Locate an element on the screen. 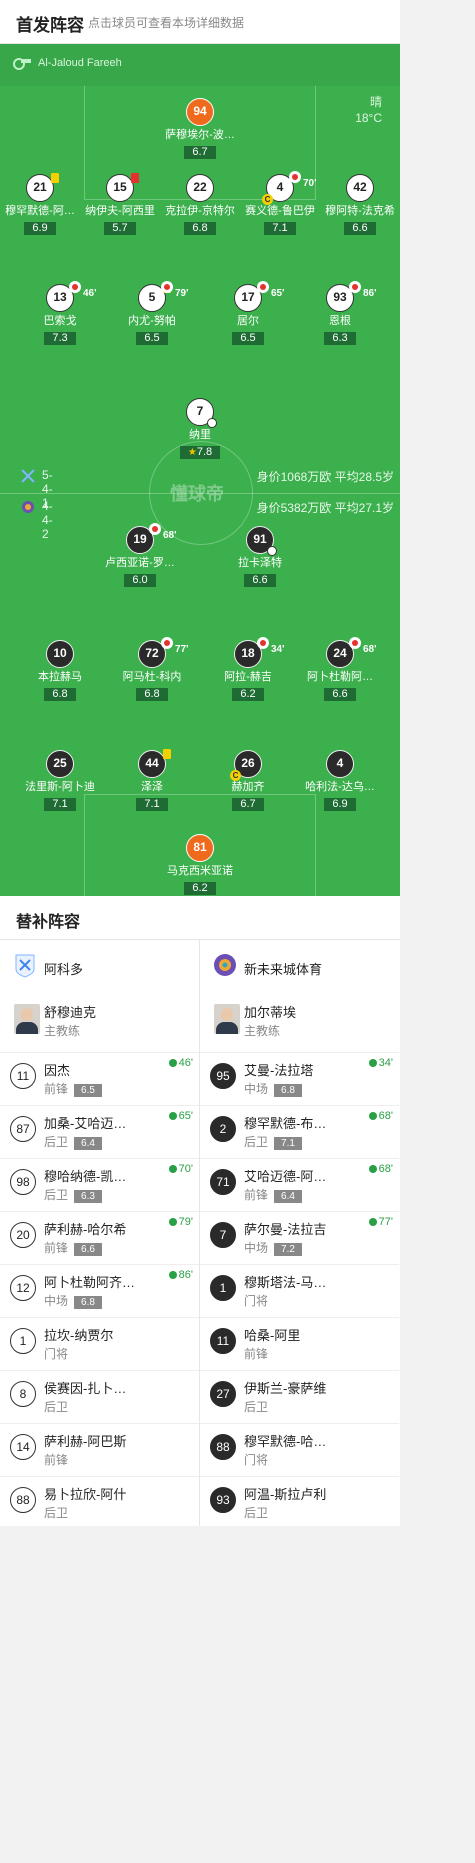 This screenshot has height=1863, width=475. player-rating: 6.9 is located at coordinates (40, 228).